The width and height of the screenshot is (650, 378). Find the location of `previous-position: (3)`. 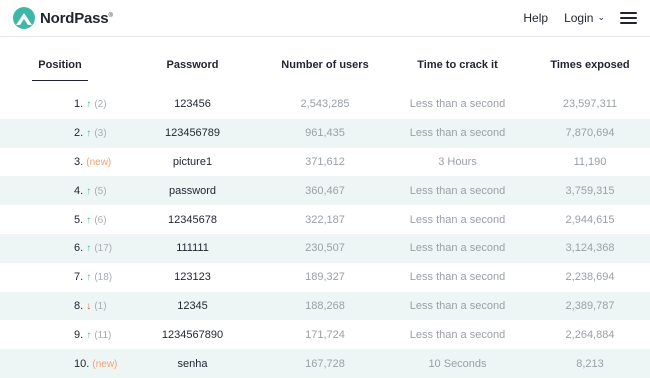

previous-position: (3) is located at coordinates (100, 134).